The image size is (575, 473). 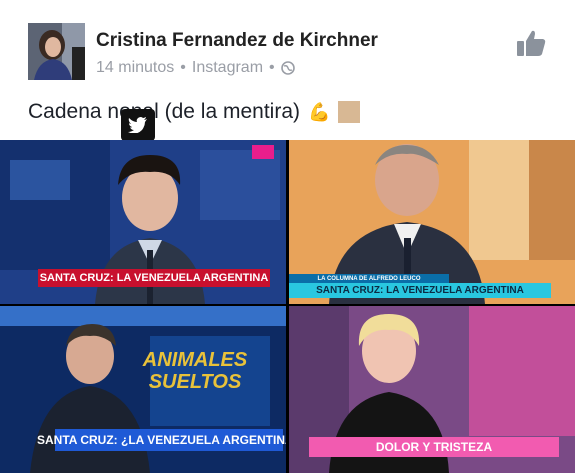 I want to click on tile-bottom-right-banner: DOLOR Y TRISTEZA, so click(x=434, y=447).